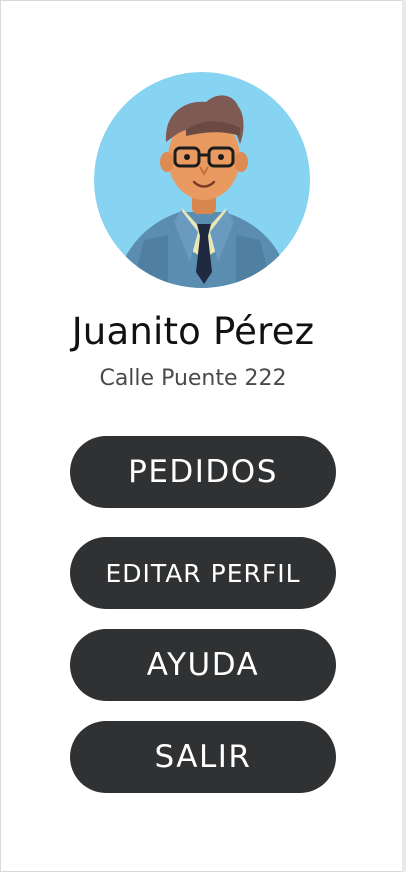  Describe the element at coordinates (404, 436) in the screenshot. I see `side-divider` at that location.